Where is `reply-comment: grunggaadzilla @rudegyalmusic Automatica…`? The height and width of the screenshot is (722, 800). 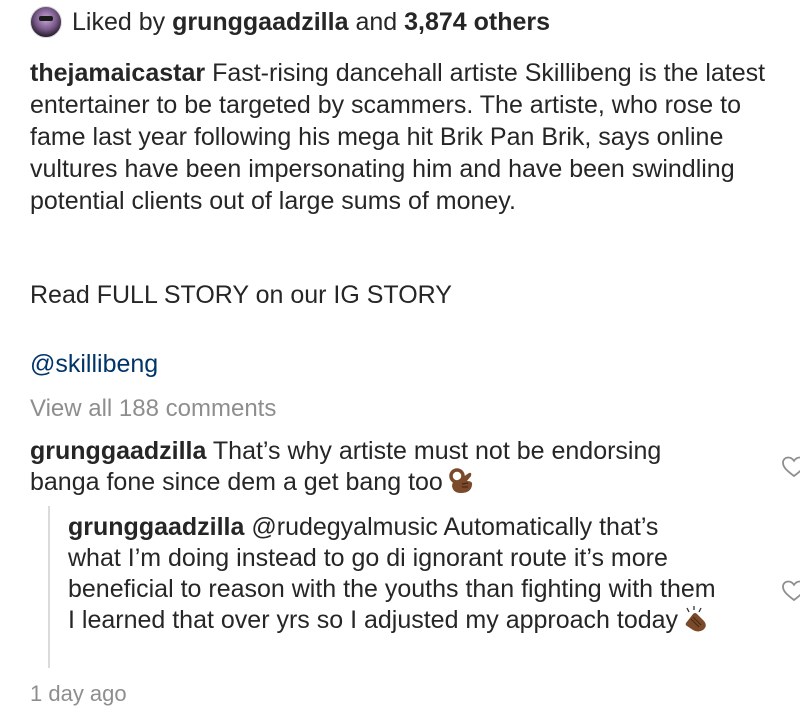 reply-comment: grunggaadzilla @rudegyalmusic Automatica… is located at coordinates (393, 574).